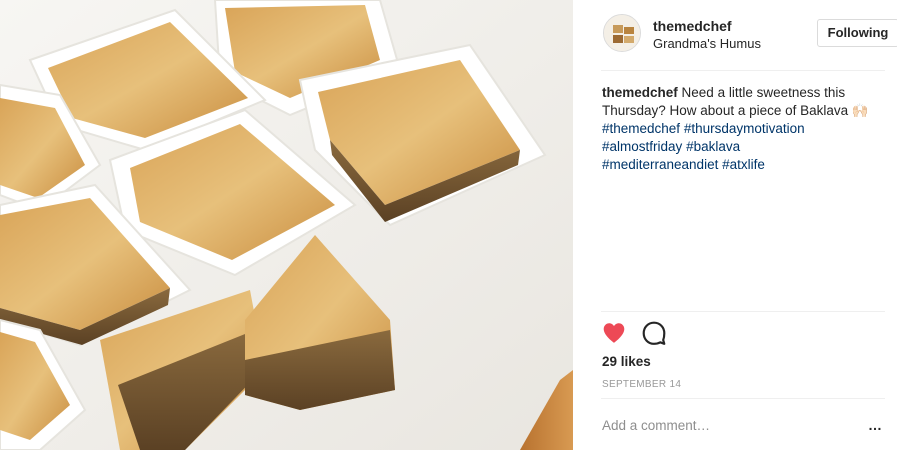 This screenshot has width=897, height=450. What do you see at coordinates (744, 128) in the screenshot?
I see `hashtag-link: #thursdaymotivation` at bounding box center [744, 128].